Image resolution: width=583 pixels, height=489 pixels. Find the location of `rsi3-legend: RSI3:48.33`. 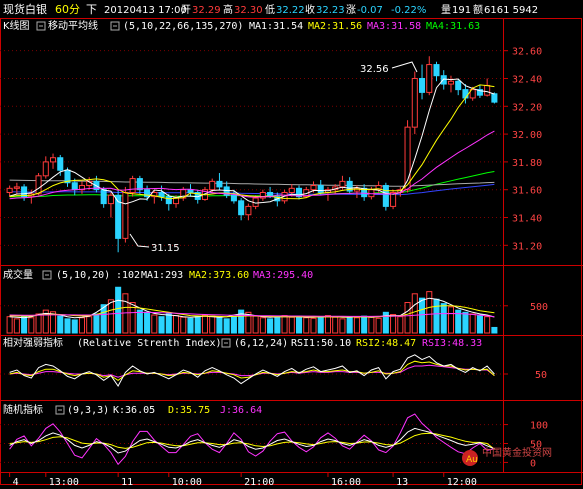

rsi3-legend: RSI3:48.33 is located at coordinates (452, 343).